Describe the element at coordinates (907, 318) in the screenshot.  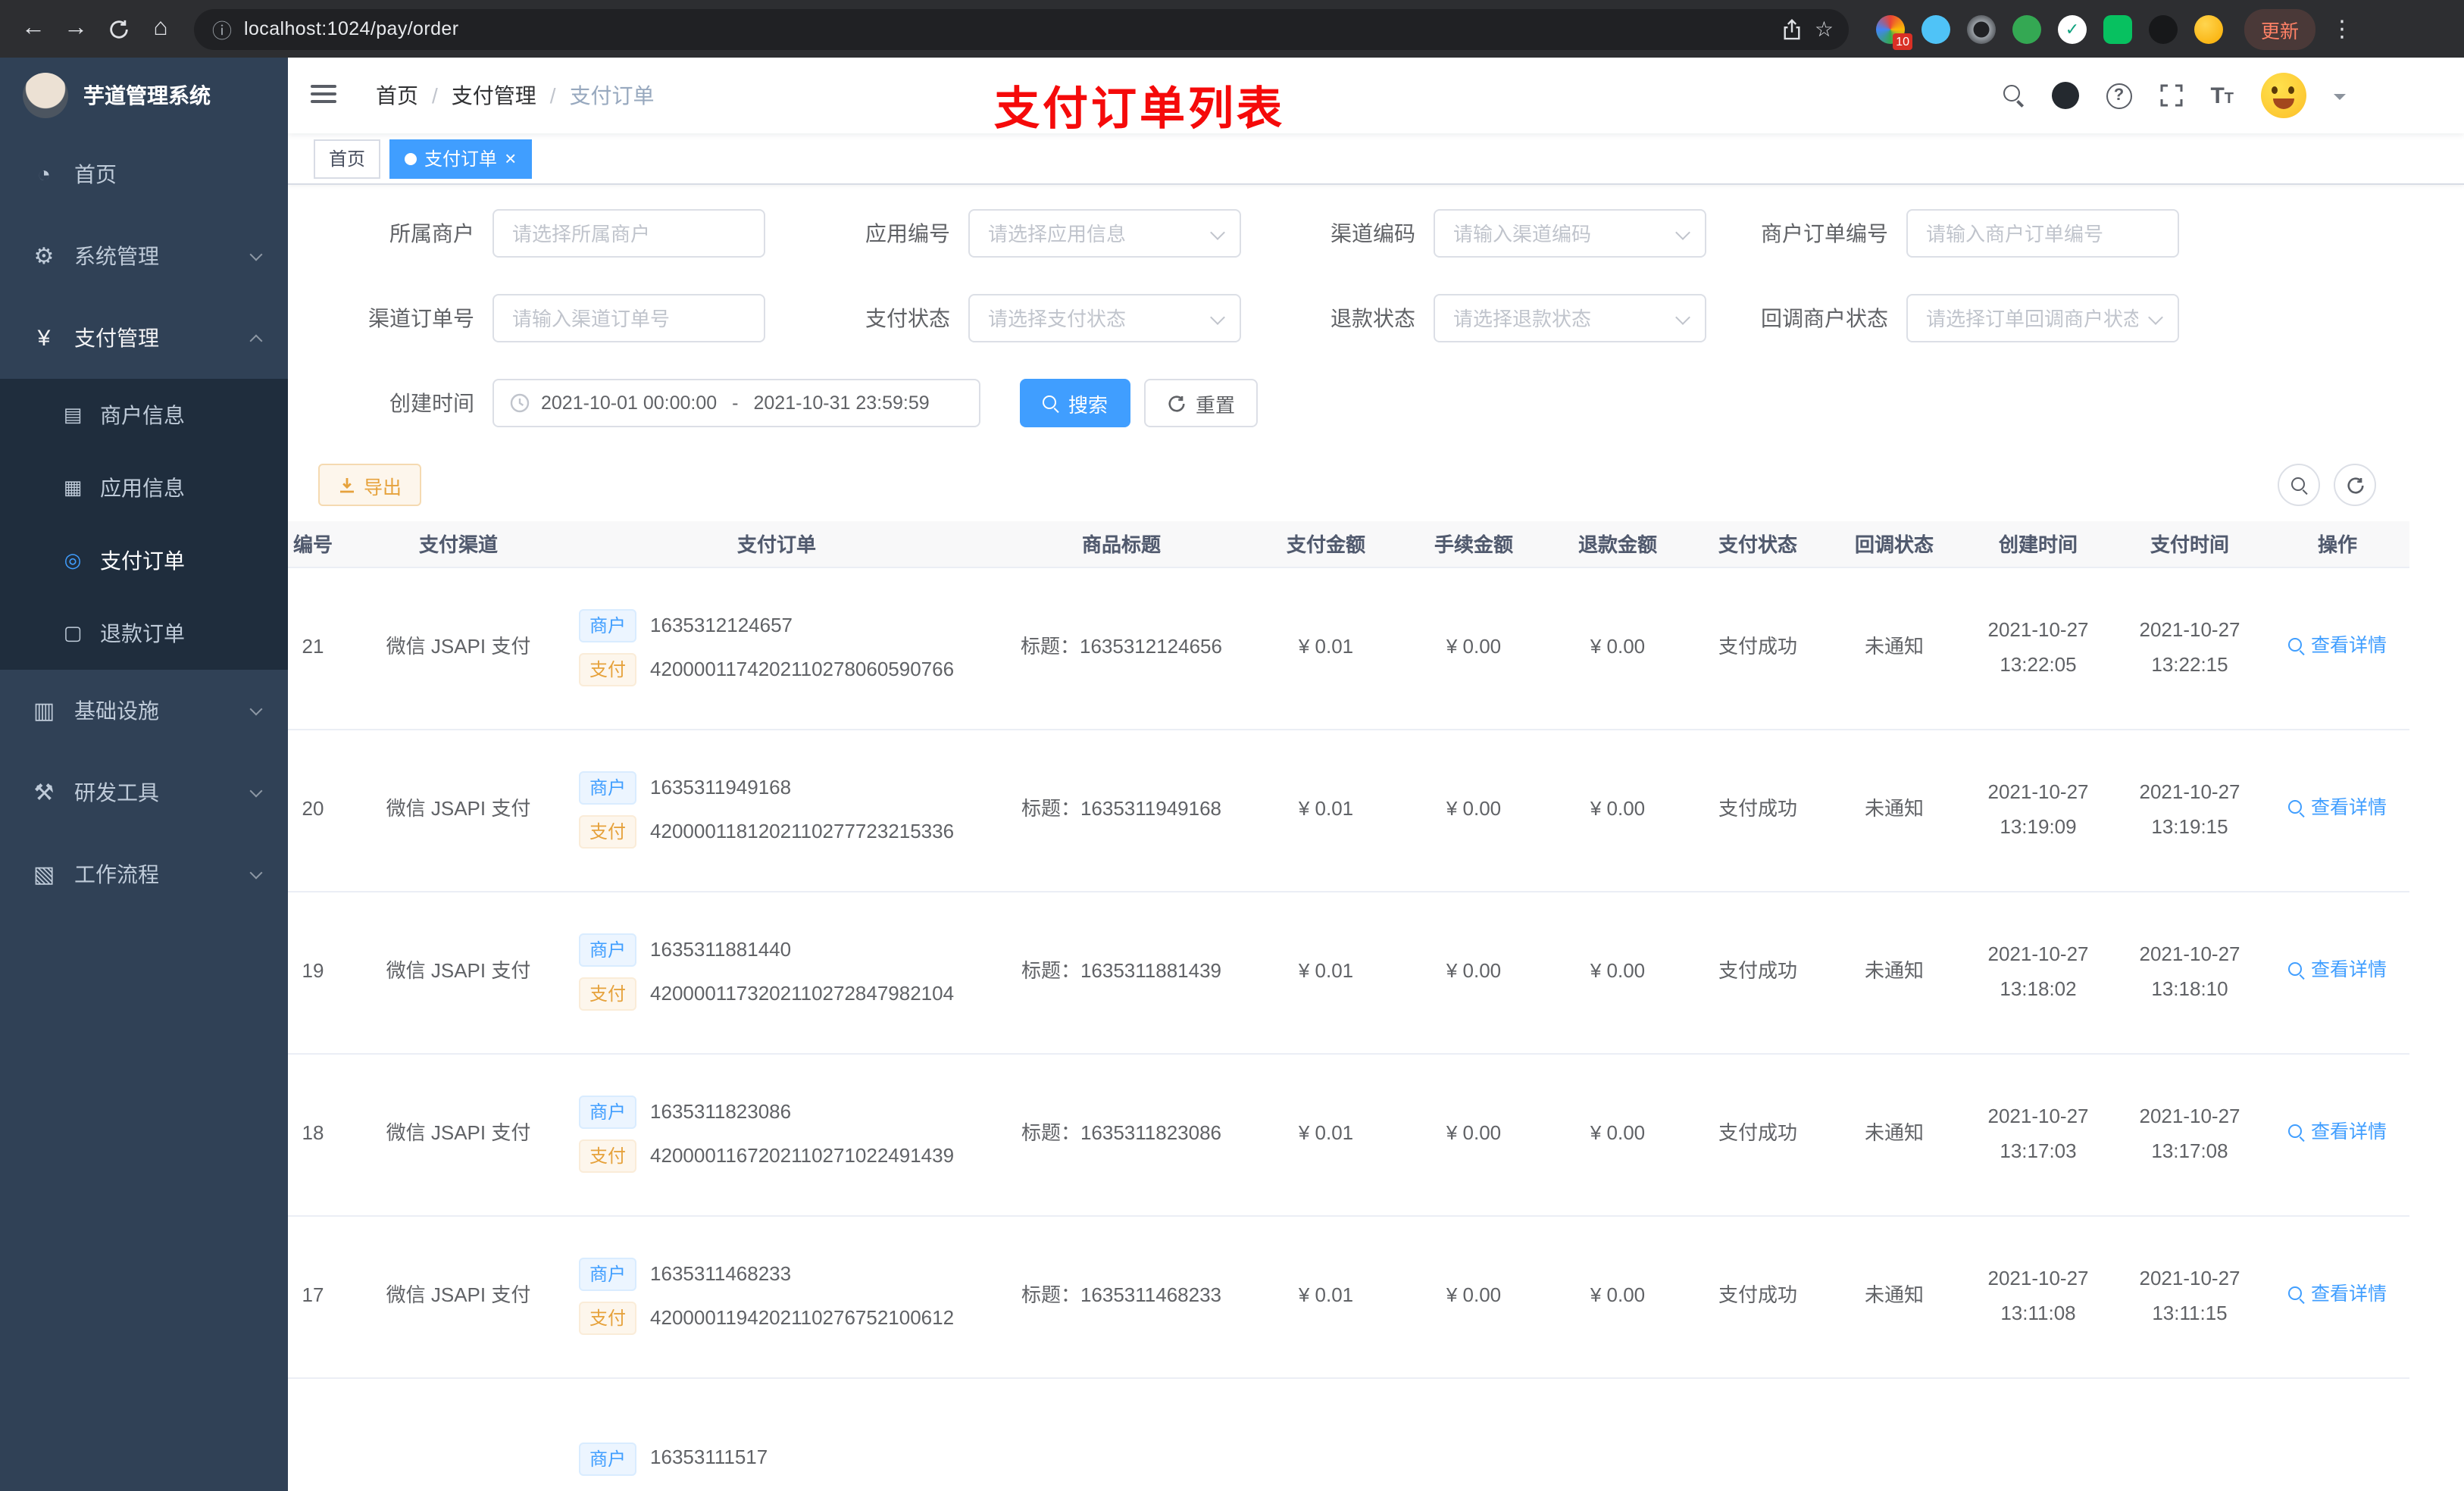
I see `field-label: 支付状态` at that location.